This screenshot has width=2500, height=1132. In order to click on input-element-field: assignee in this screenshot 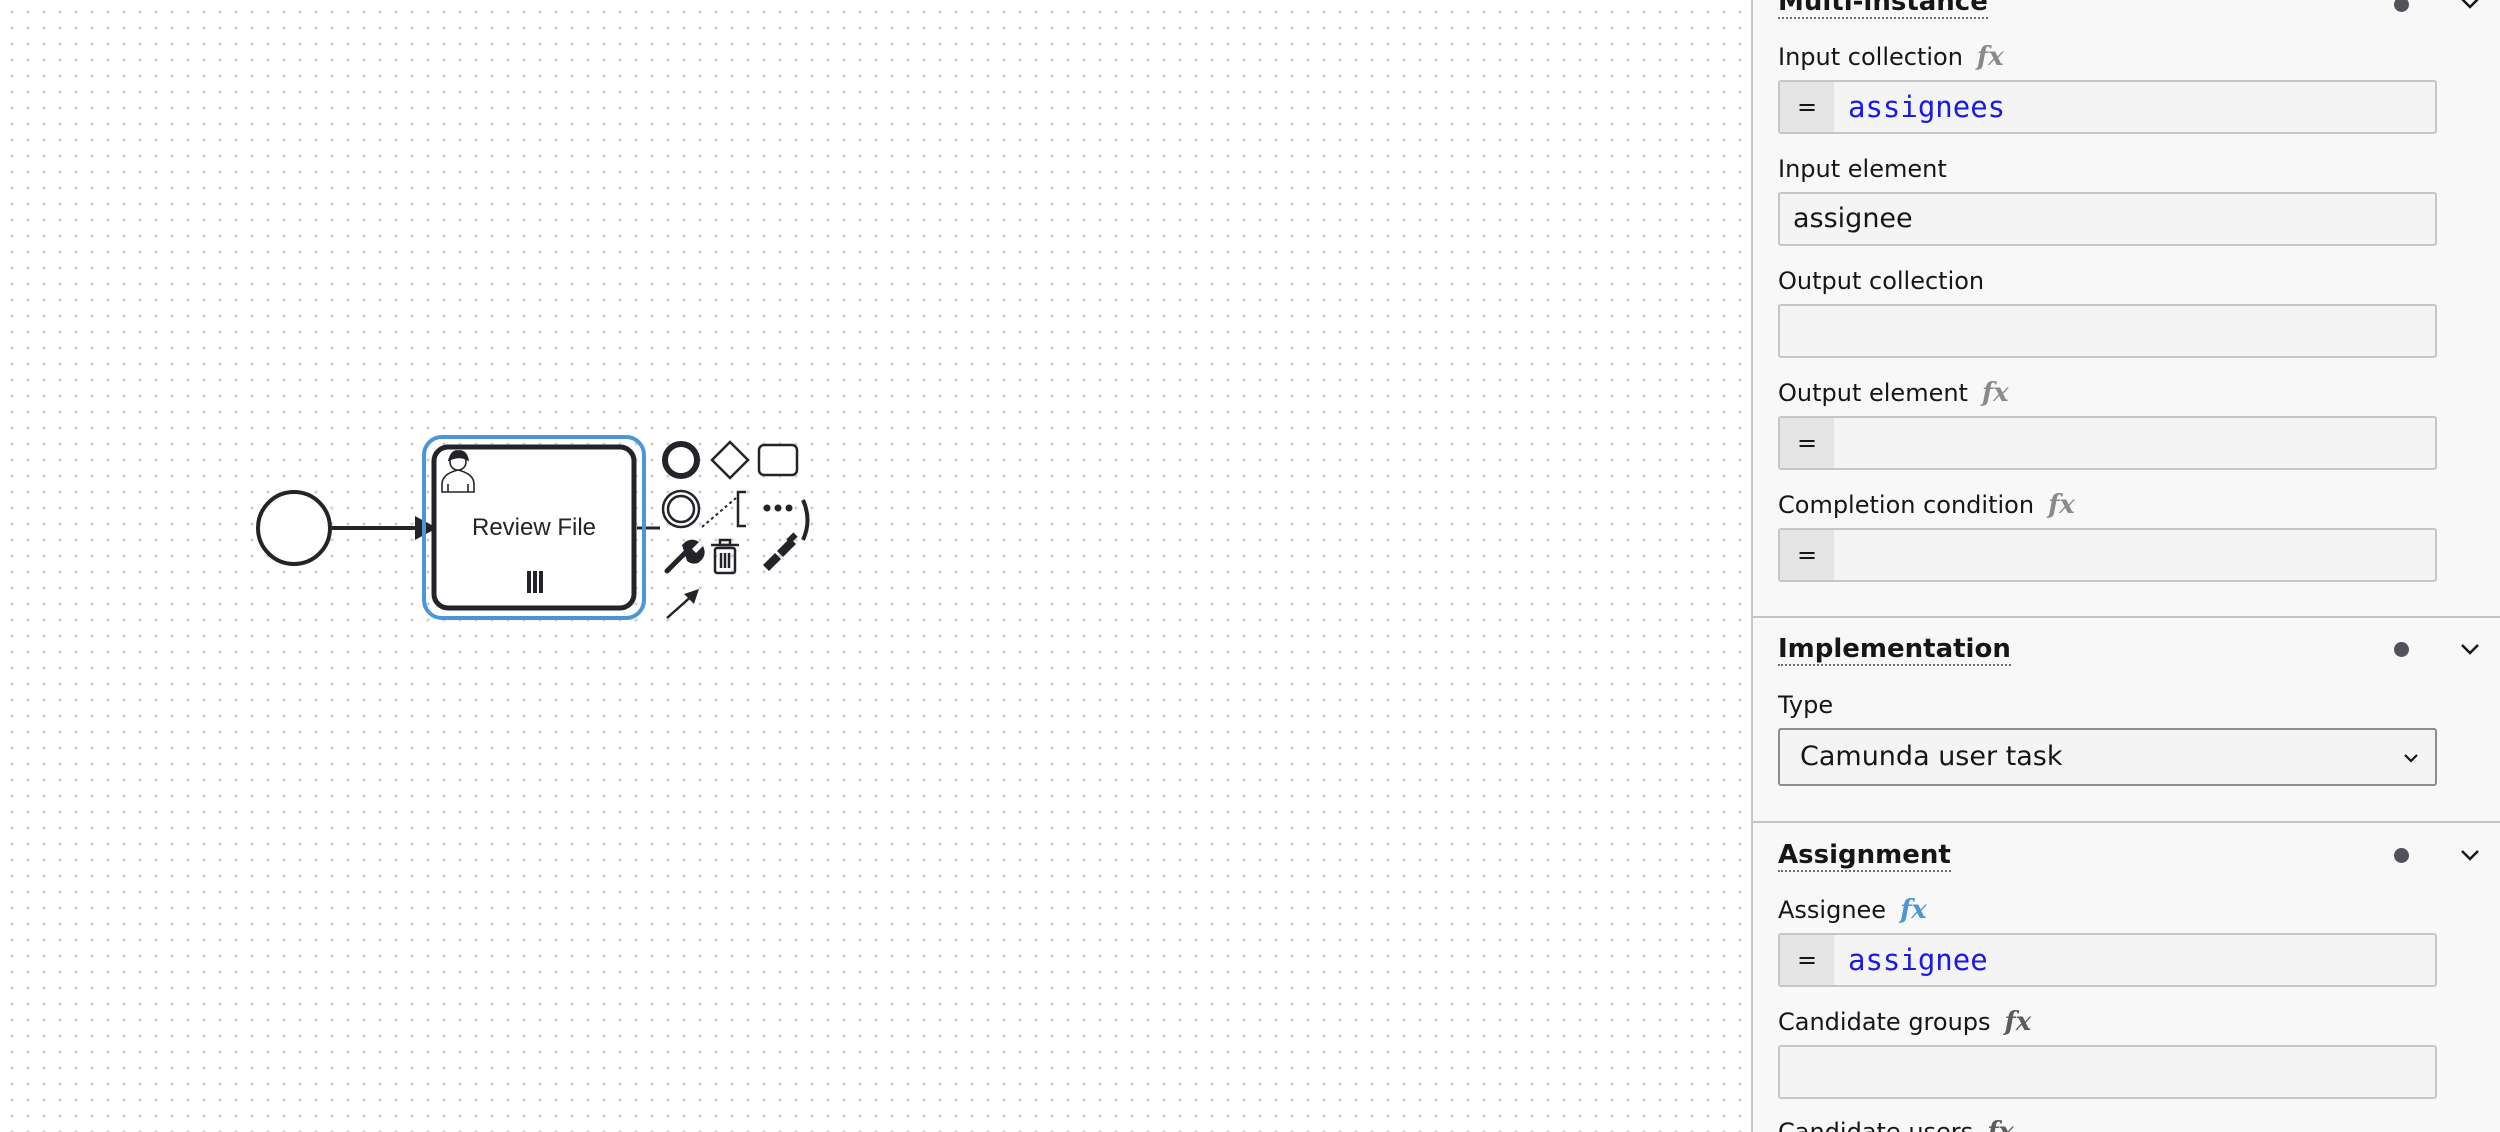, I will do `click(2107, 219)`.